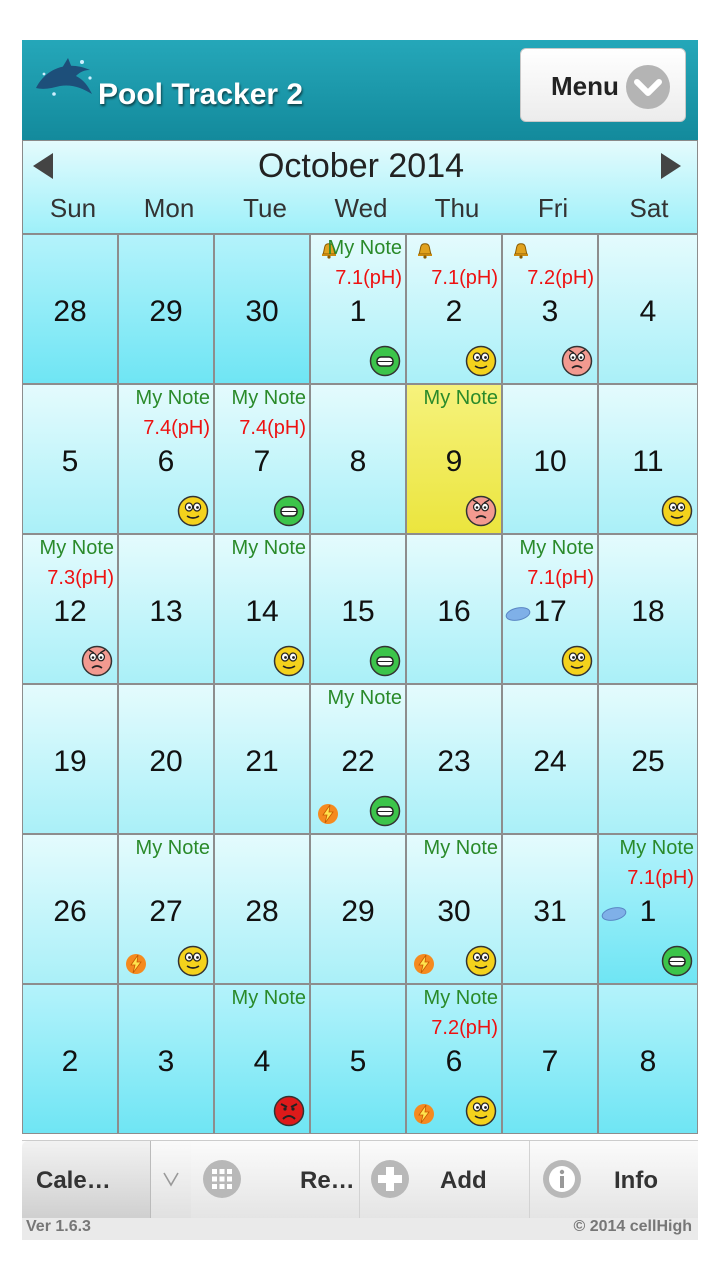  Describe the element at coordinates (550, 461) in the screenshot. I see `day-number: 10` at that location.